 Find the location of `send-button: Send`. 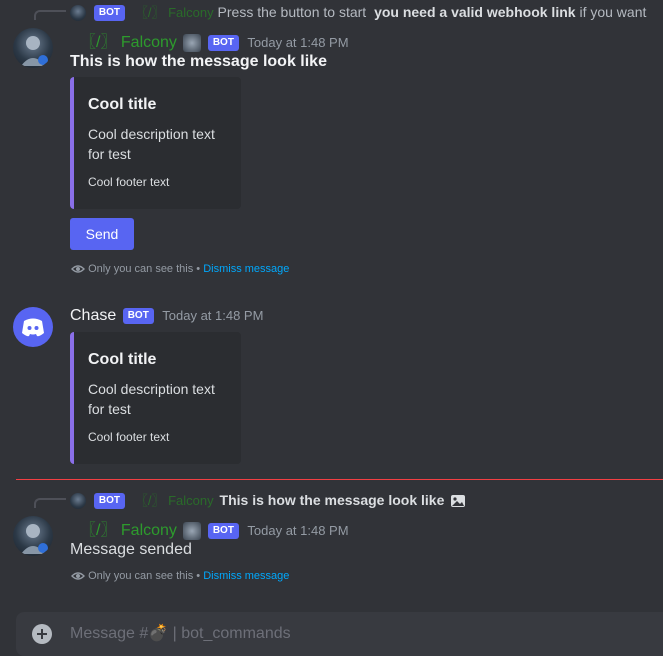

send-button: Send is located at coordinates (102, 234).